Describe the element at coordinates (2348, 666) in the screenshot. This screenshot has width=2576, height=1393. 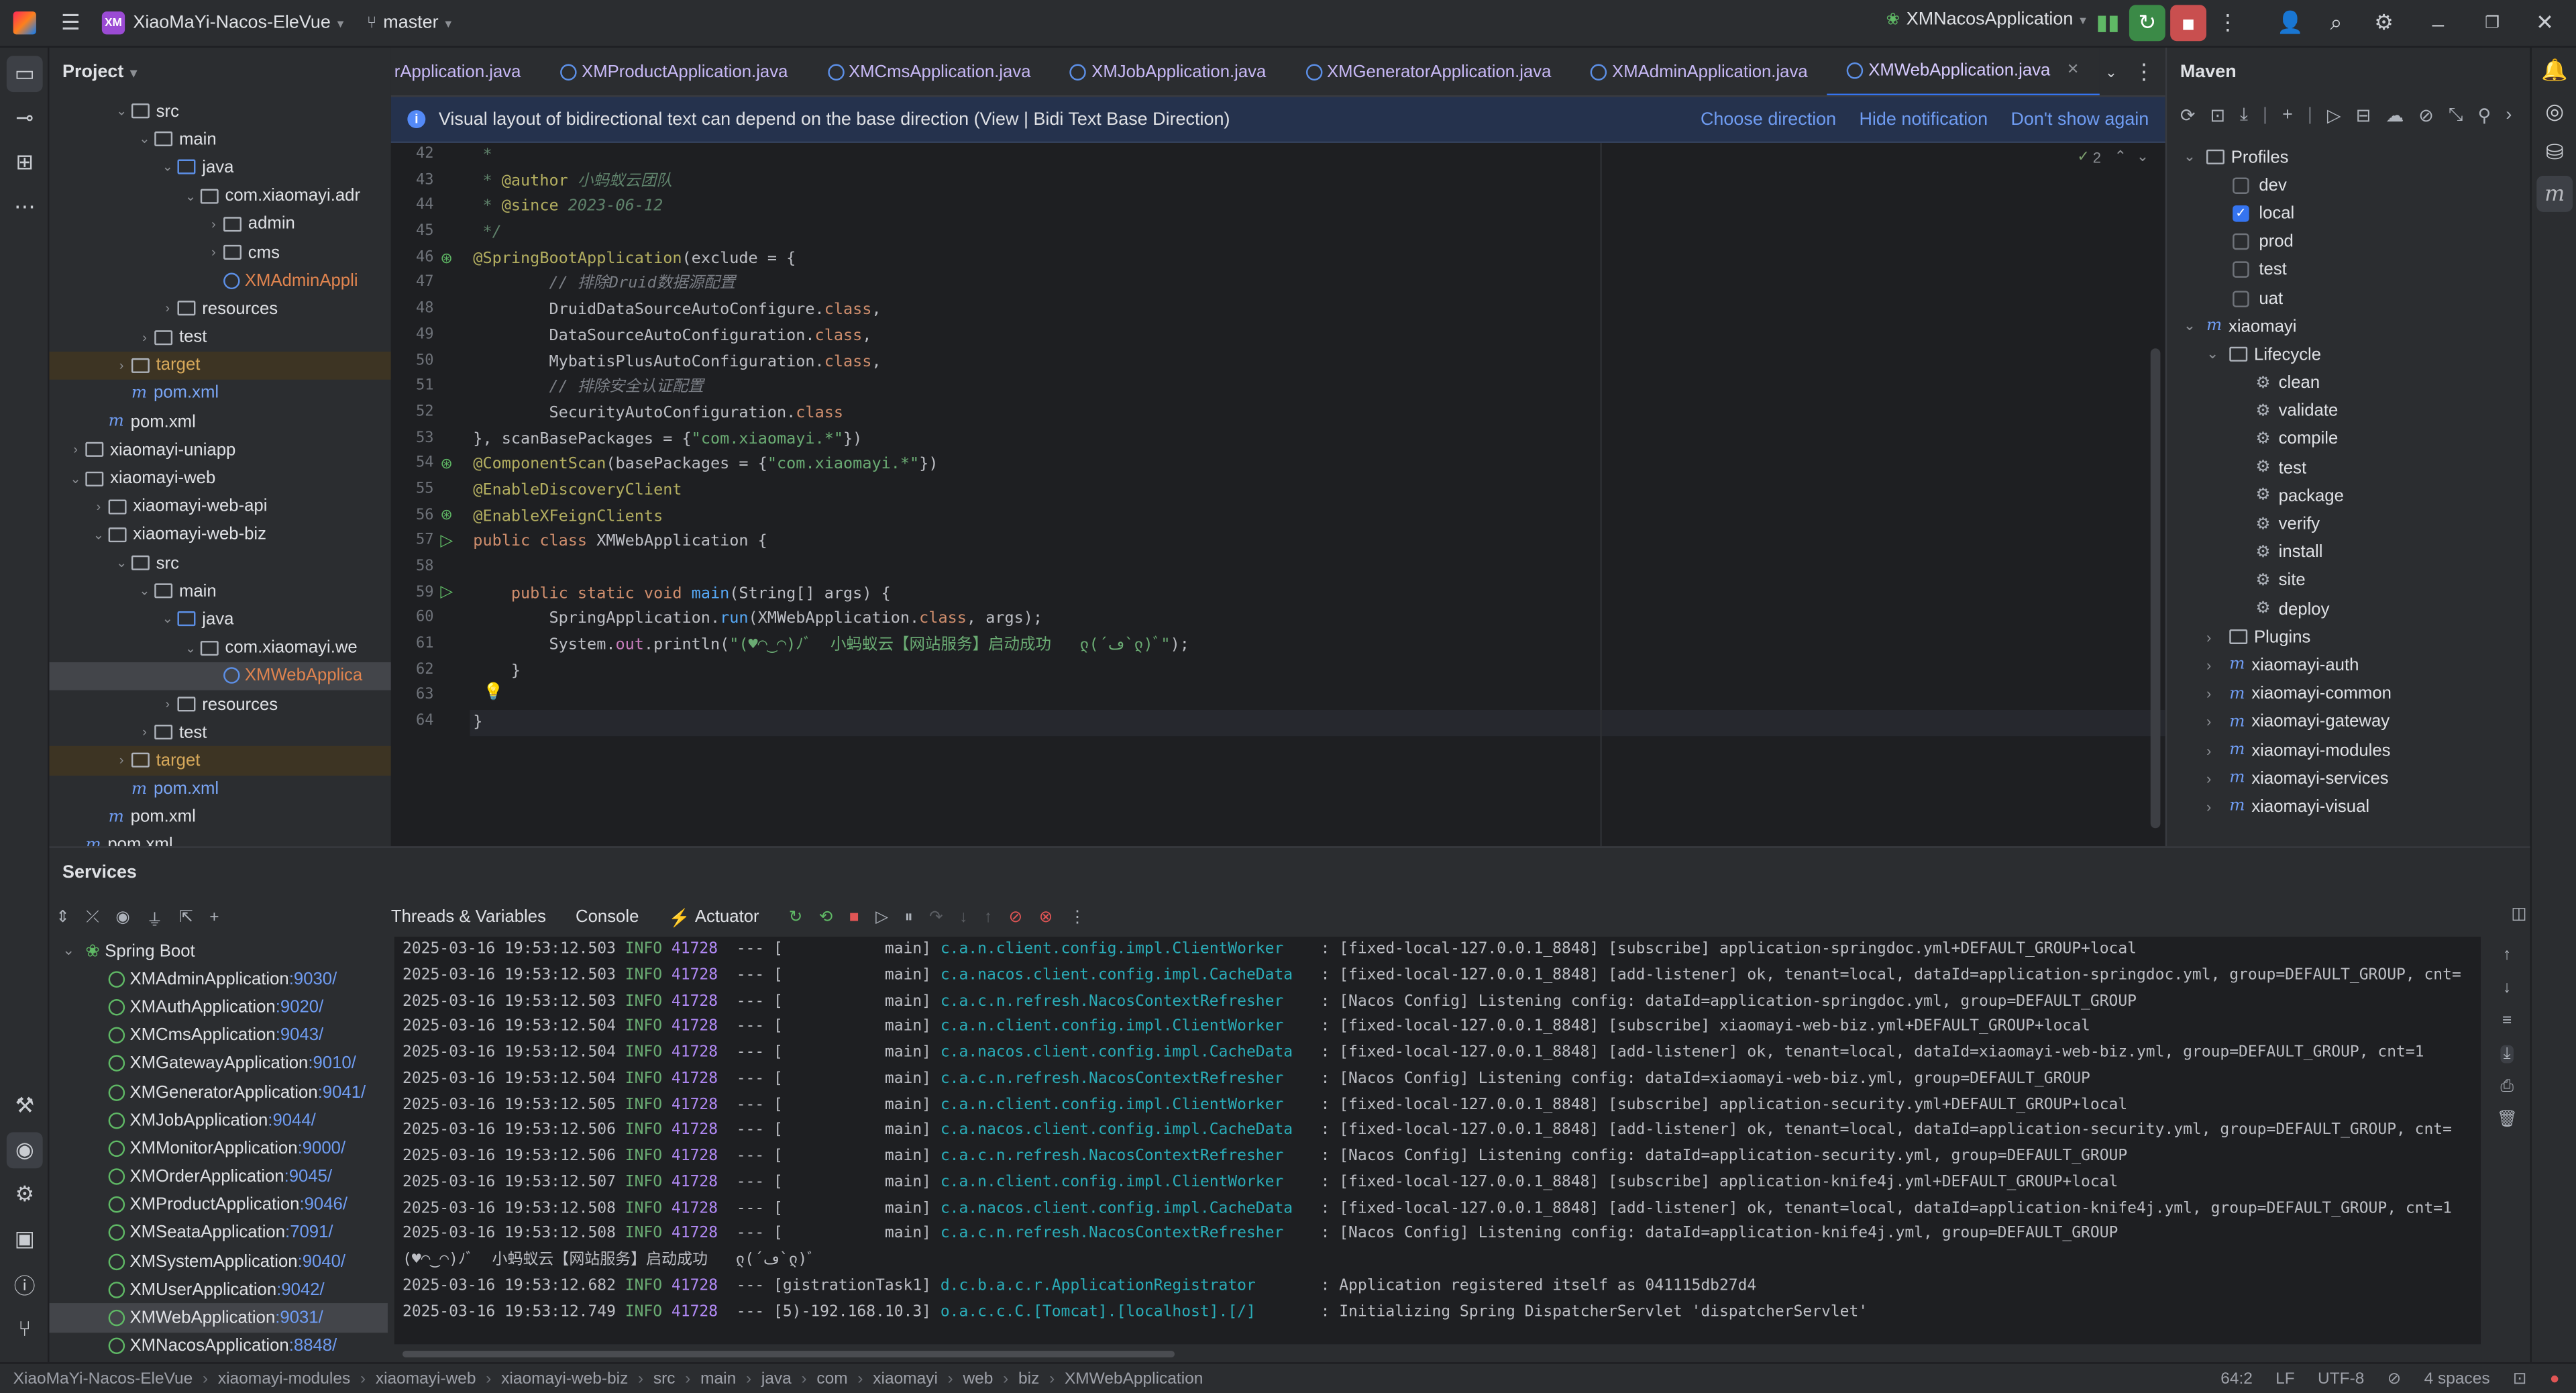
I see `maven-item-xiaomayi-auth: › m xiaomayi-auth` at that location.